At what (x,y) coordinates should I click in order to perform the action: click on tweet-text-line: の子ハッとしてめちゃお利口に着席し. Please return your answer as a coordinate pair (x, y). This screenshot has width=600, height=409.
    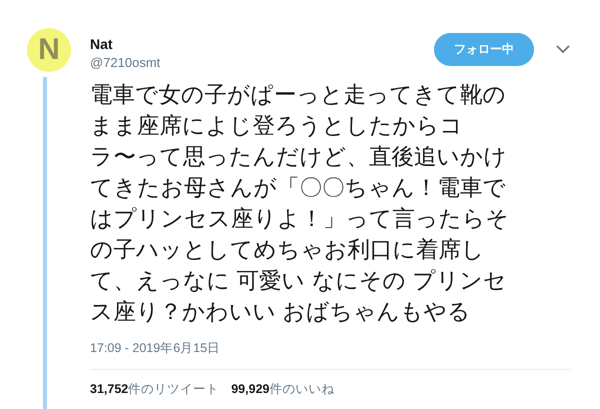
    Looking at the image, I should click on (287, 250).